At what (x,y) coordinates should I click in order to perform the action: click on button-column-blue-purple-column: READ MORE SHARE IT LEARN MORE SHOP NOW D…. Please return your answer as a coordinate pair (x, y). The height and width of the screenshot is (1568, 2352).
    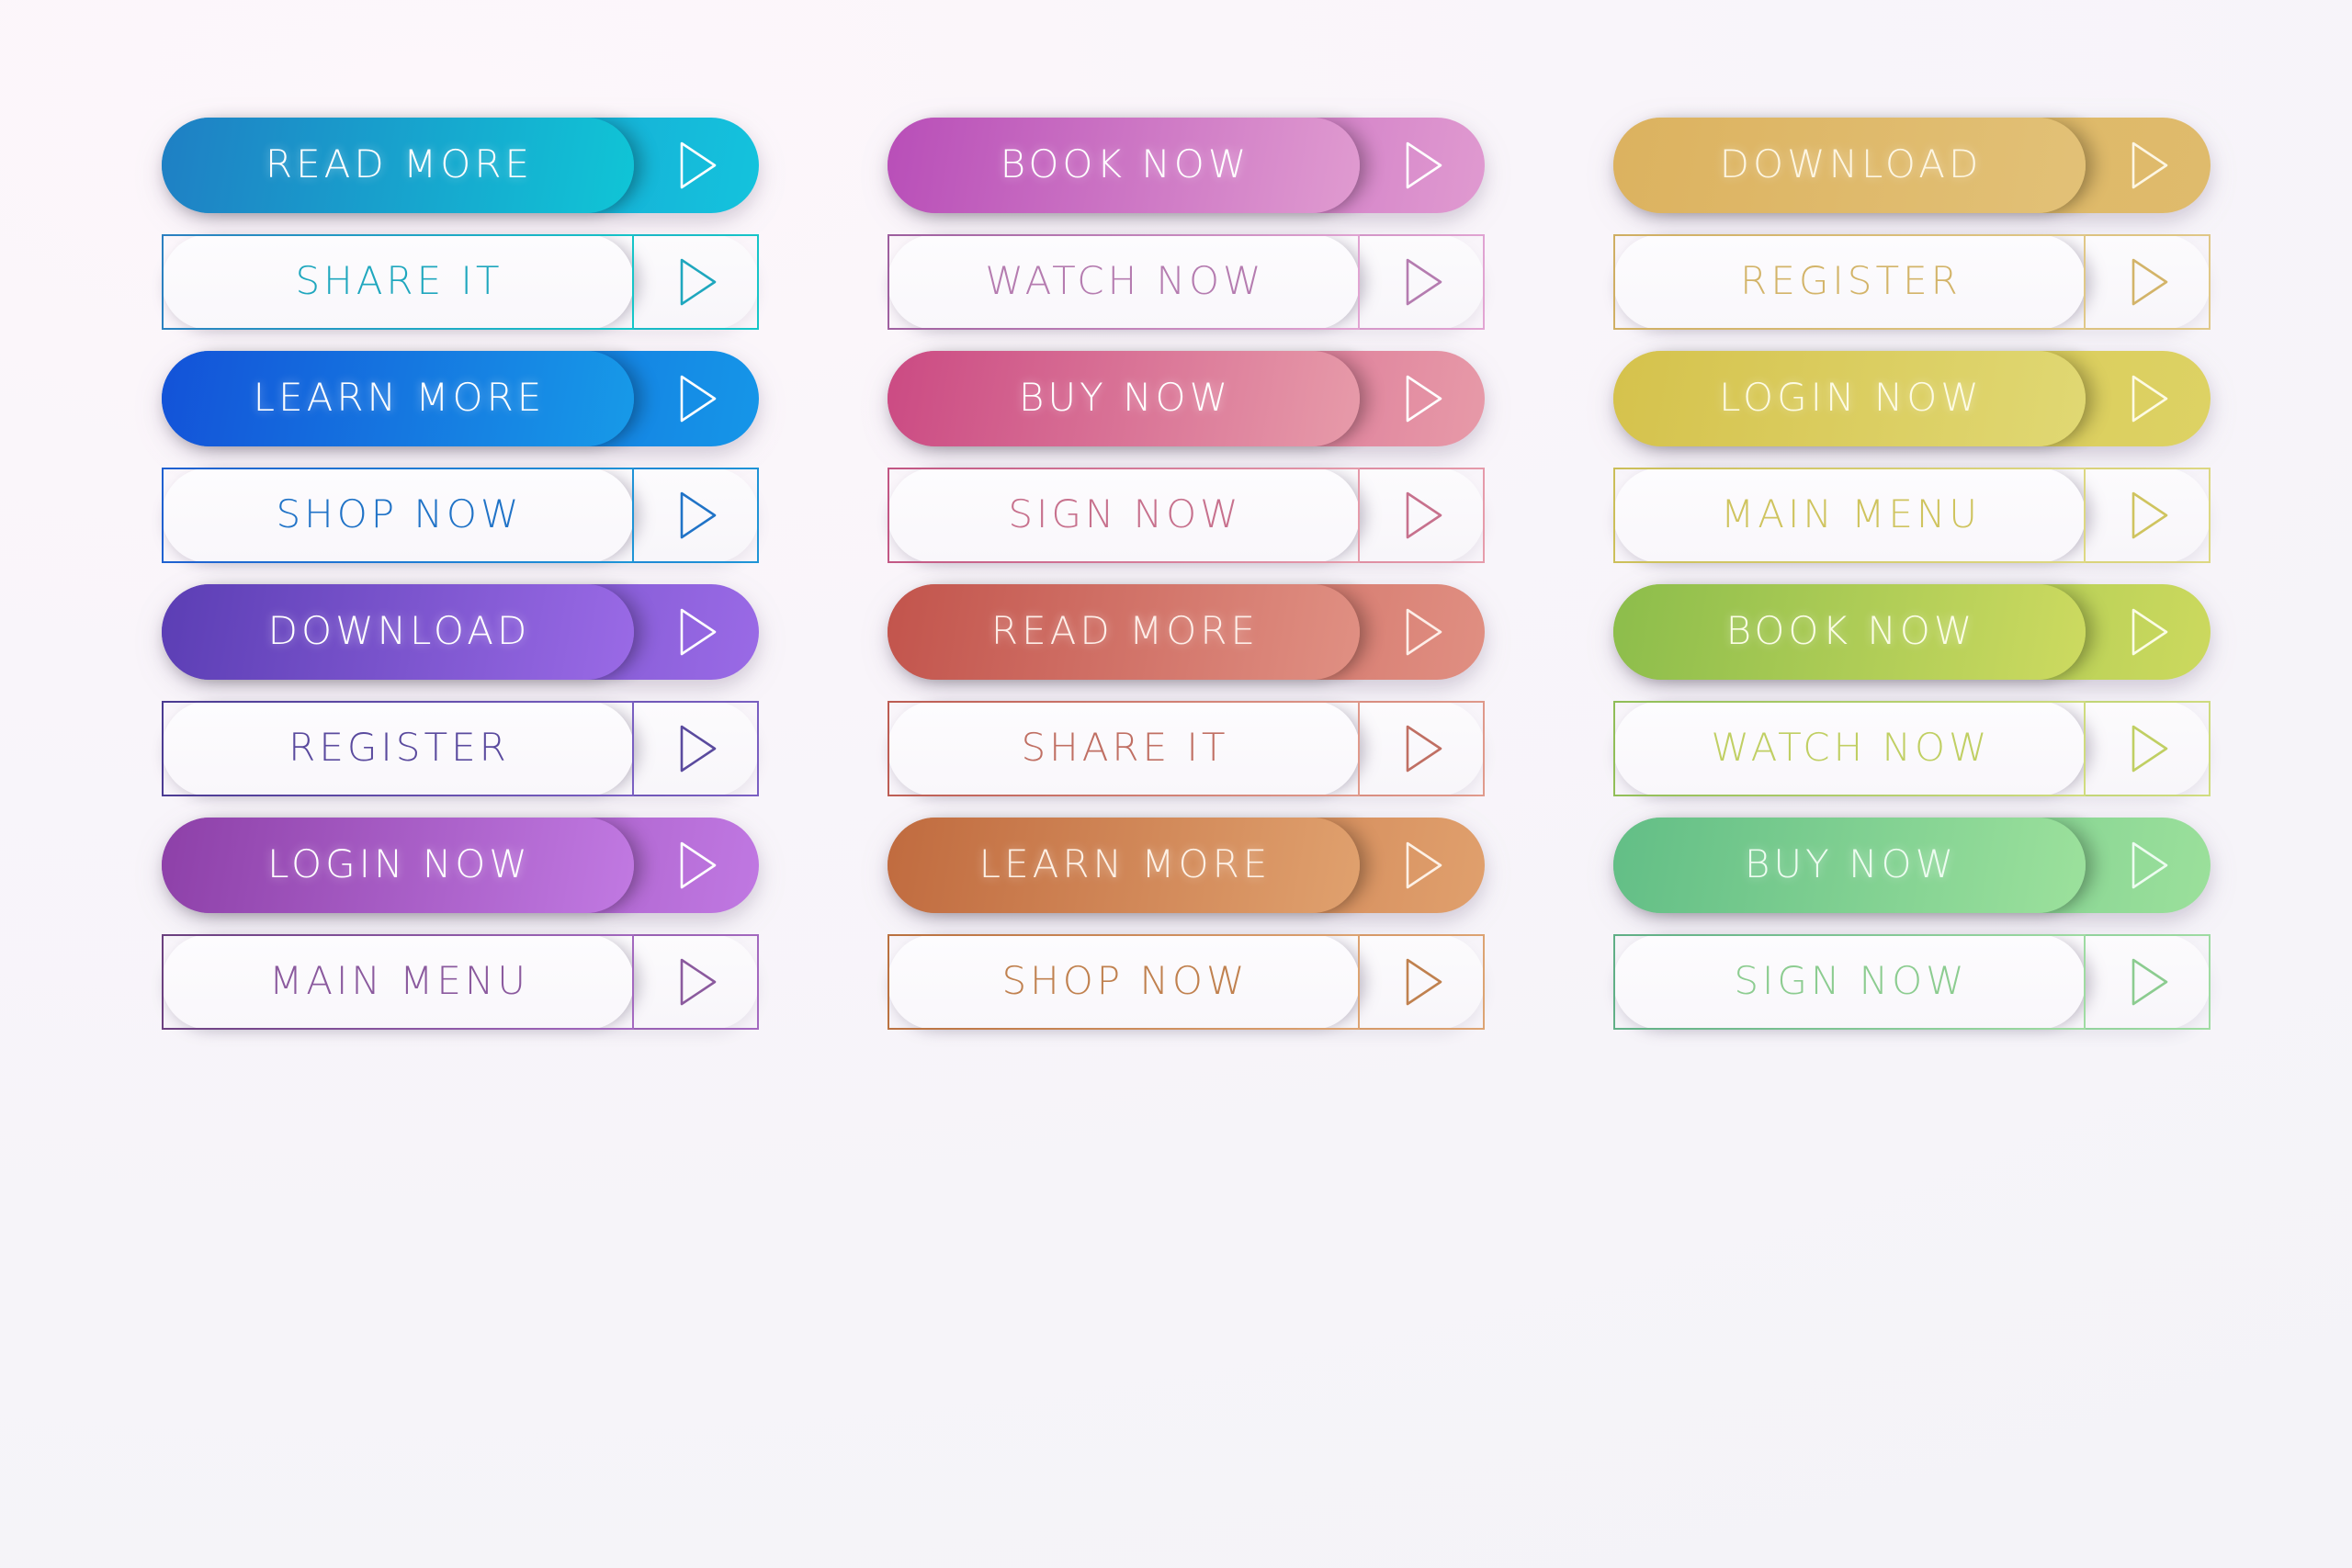
    Looking at the image, I should click on (461, 574).